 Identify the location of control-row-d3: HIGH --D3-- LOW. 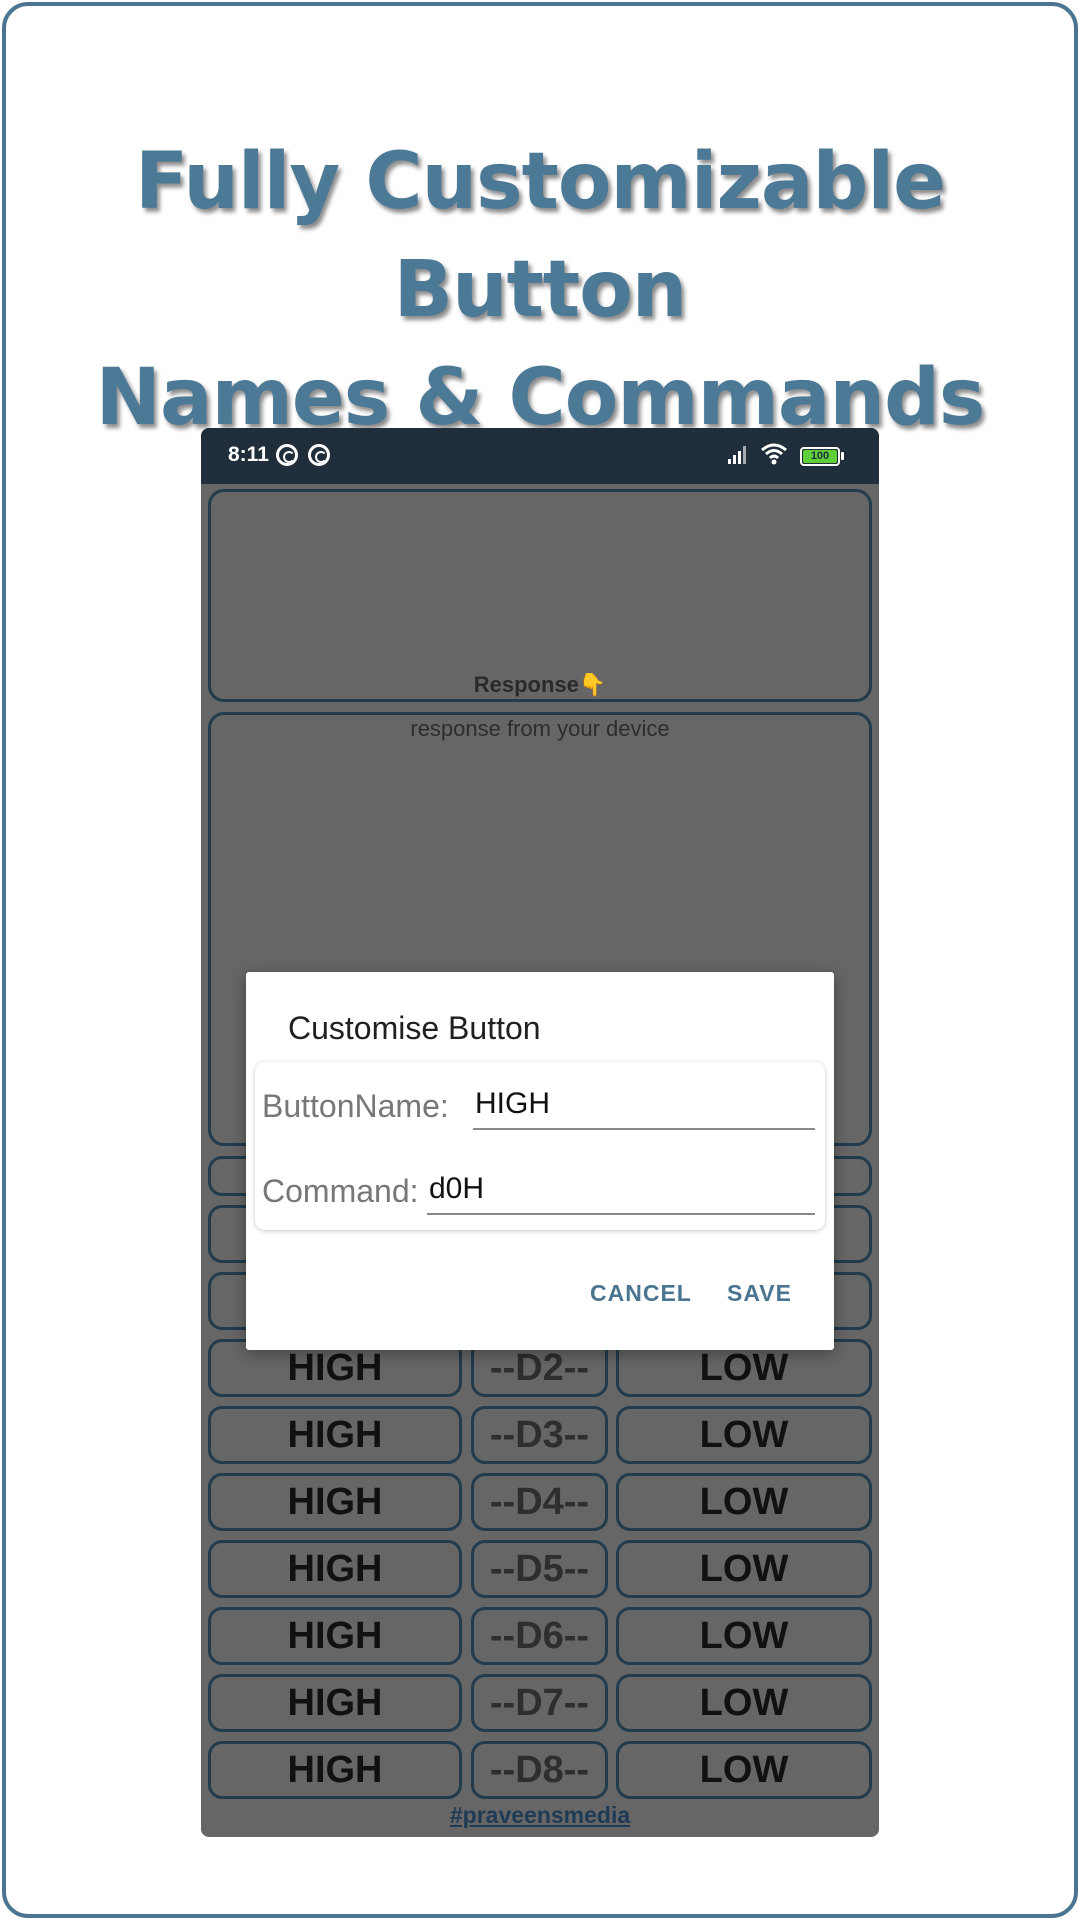
(540, 1435).